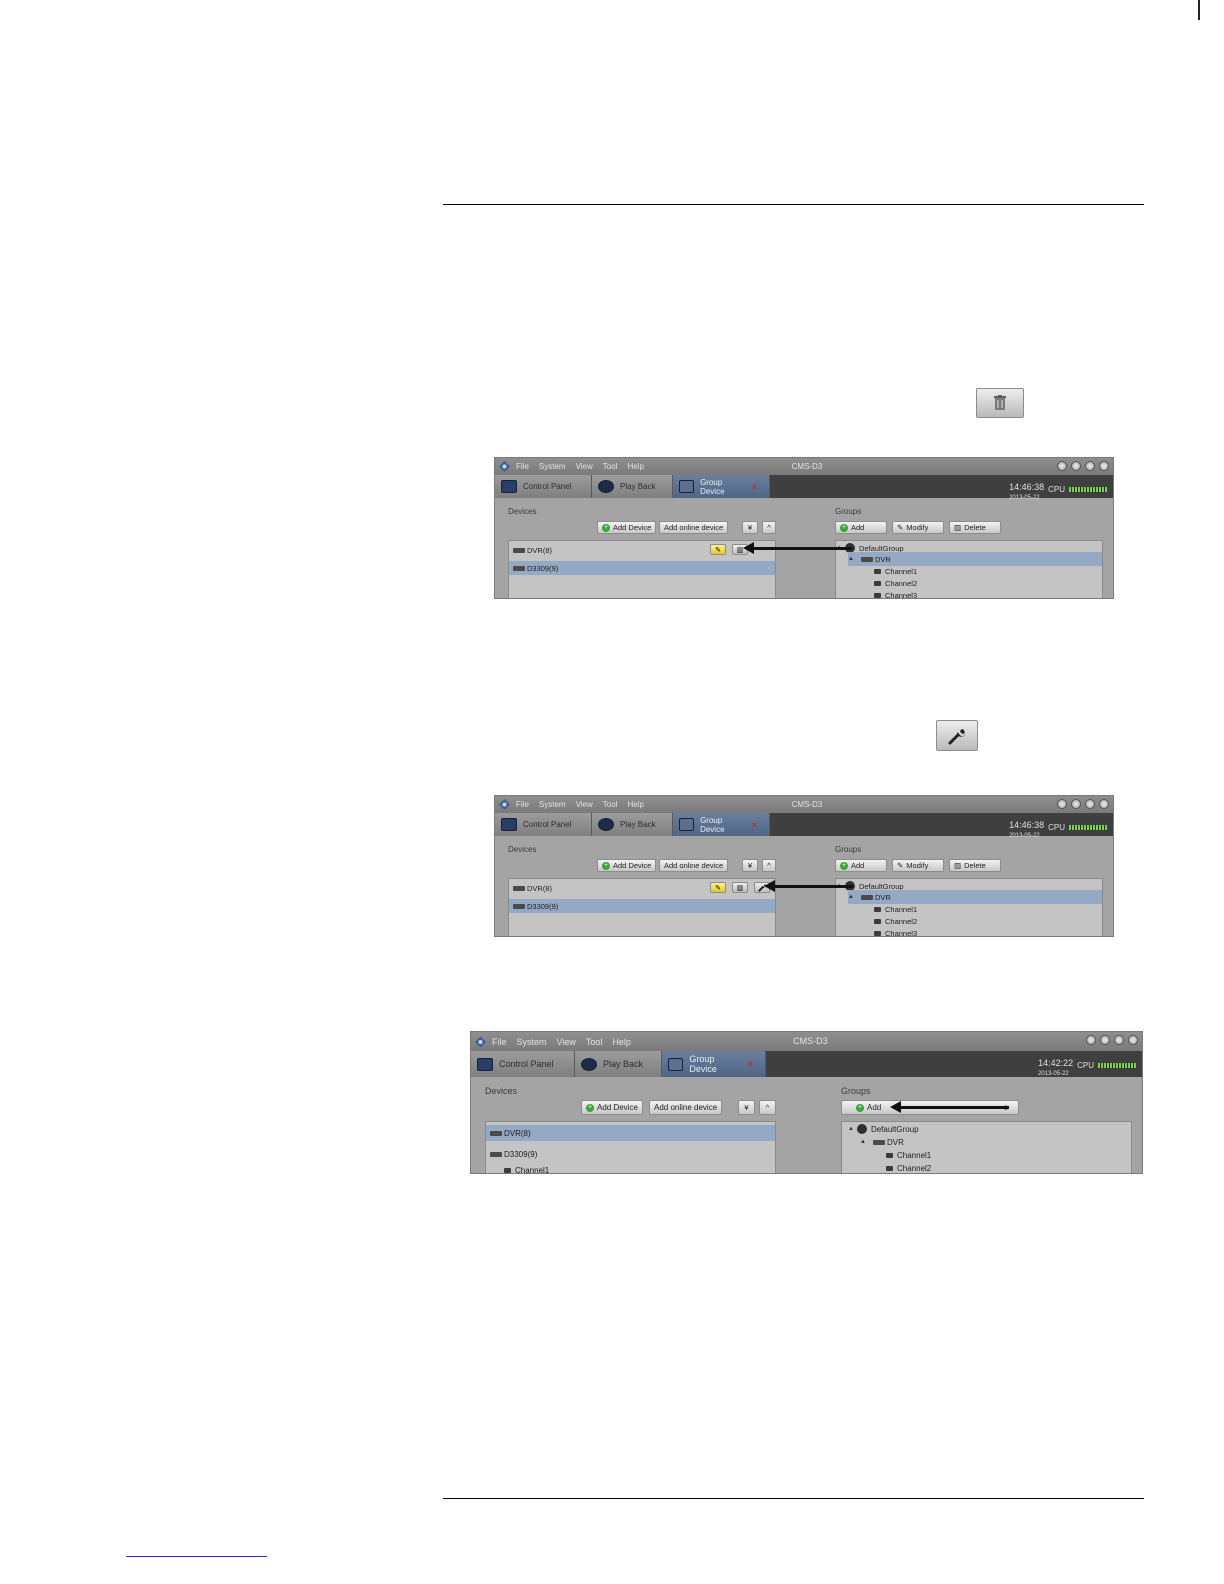 The height and width of the screenshot is (1584, 1224). I want to click on group-tree: ▲ DefaultGroup ▲ DVR Channel1 Channel2, so click(986, 1147).